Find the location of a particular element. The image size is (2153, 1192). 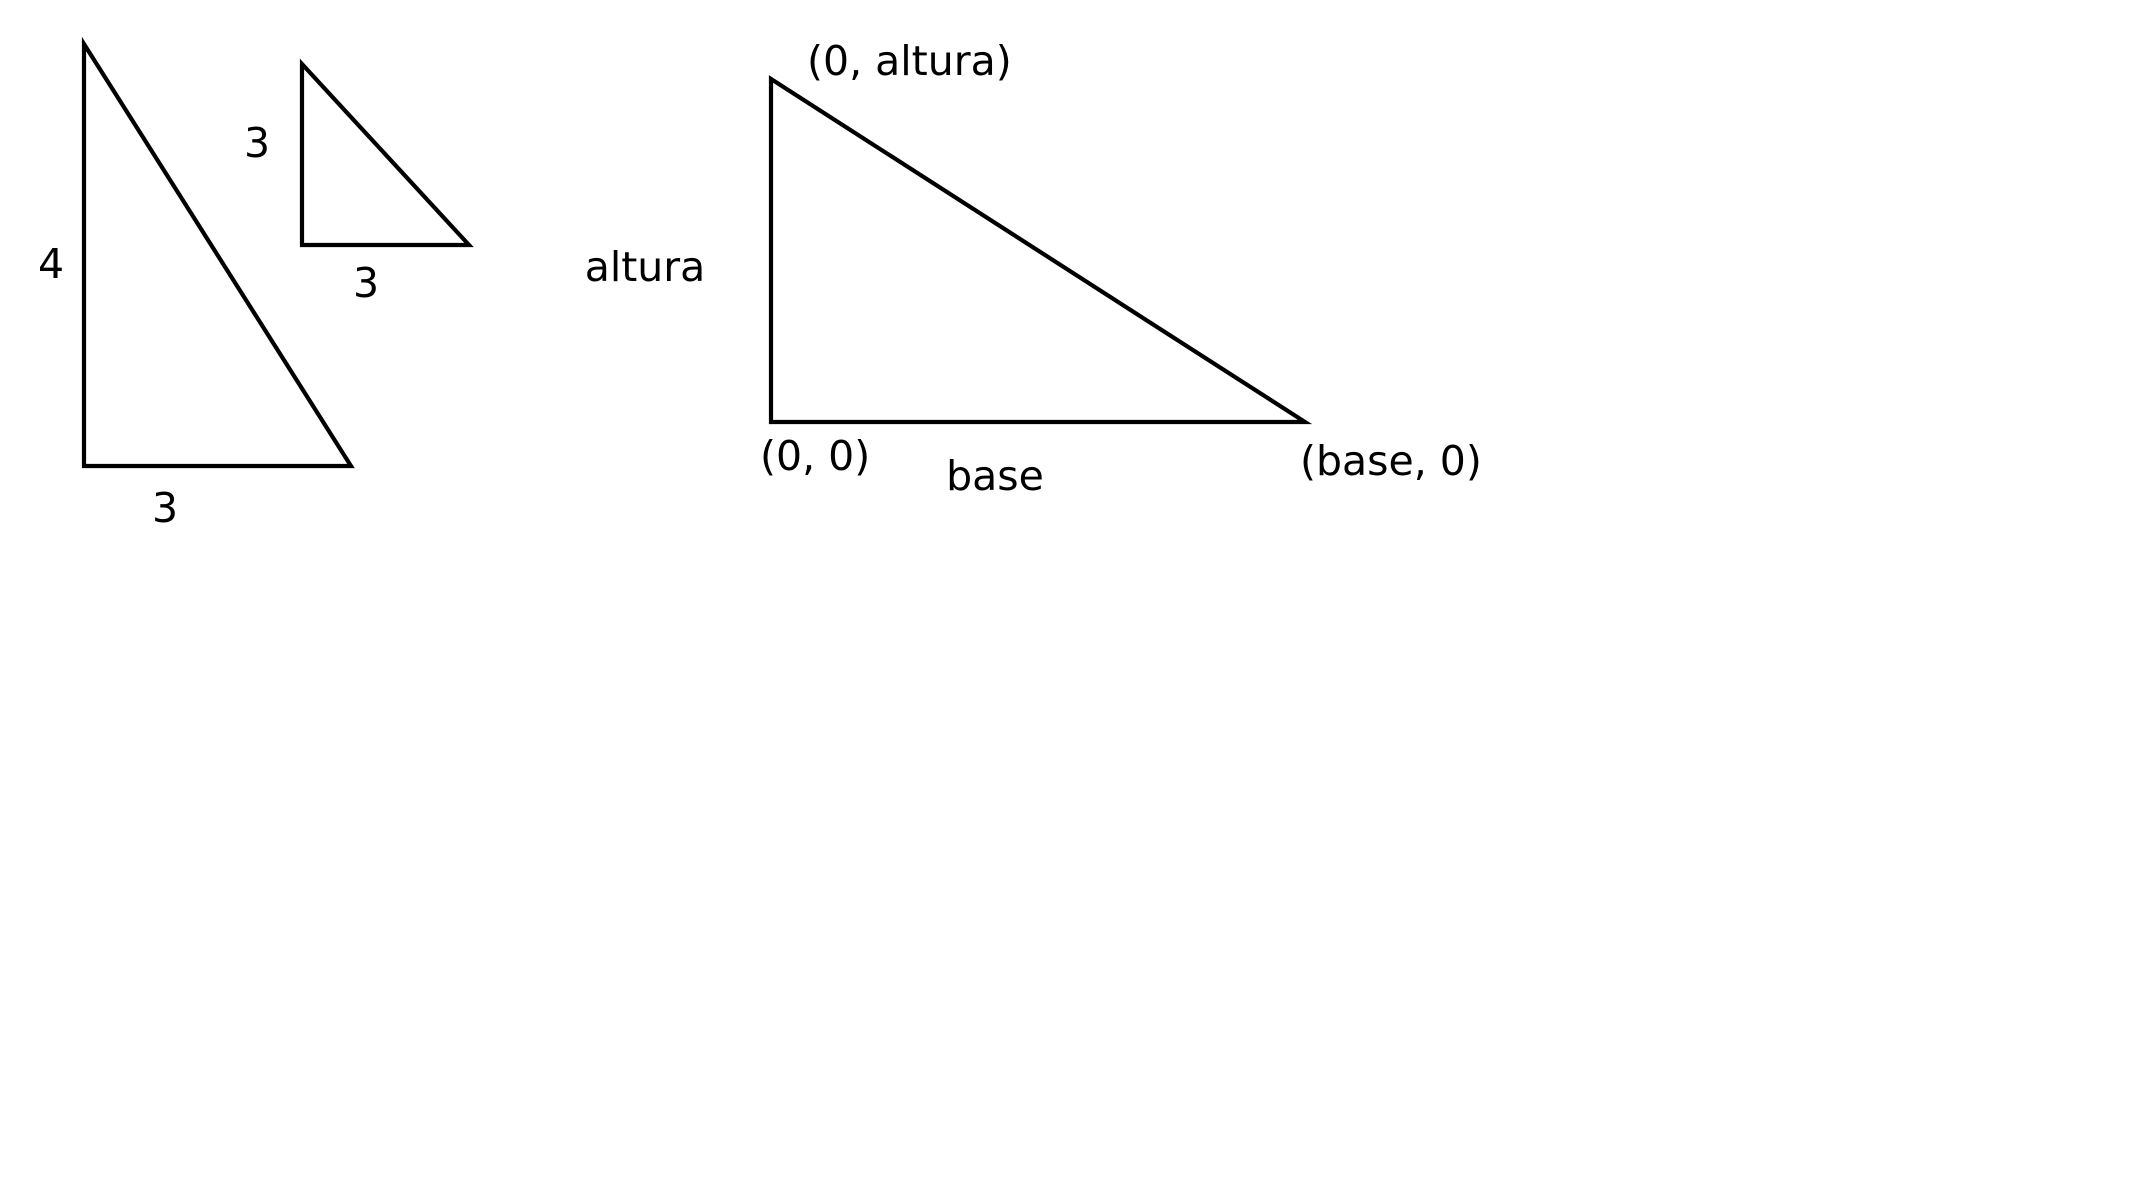

right-vertex-label: (base, 0) is located at coordinates (1391, 461).